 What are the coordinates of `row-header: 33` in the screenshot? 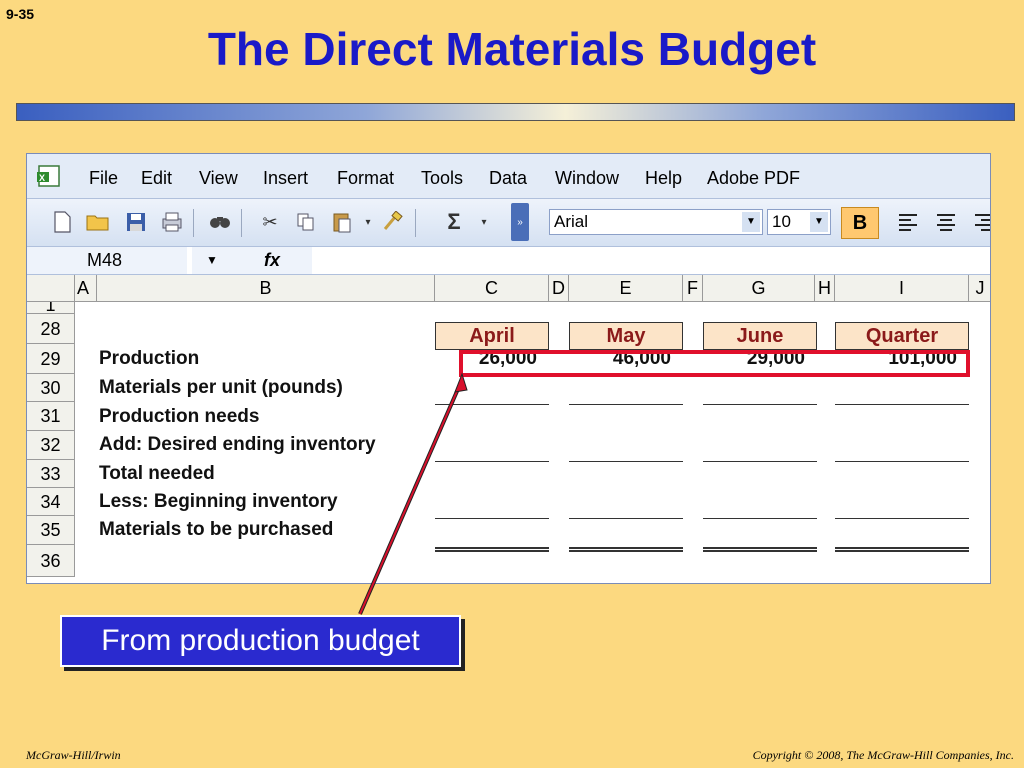 It's located at (51, 474).